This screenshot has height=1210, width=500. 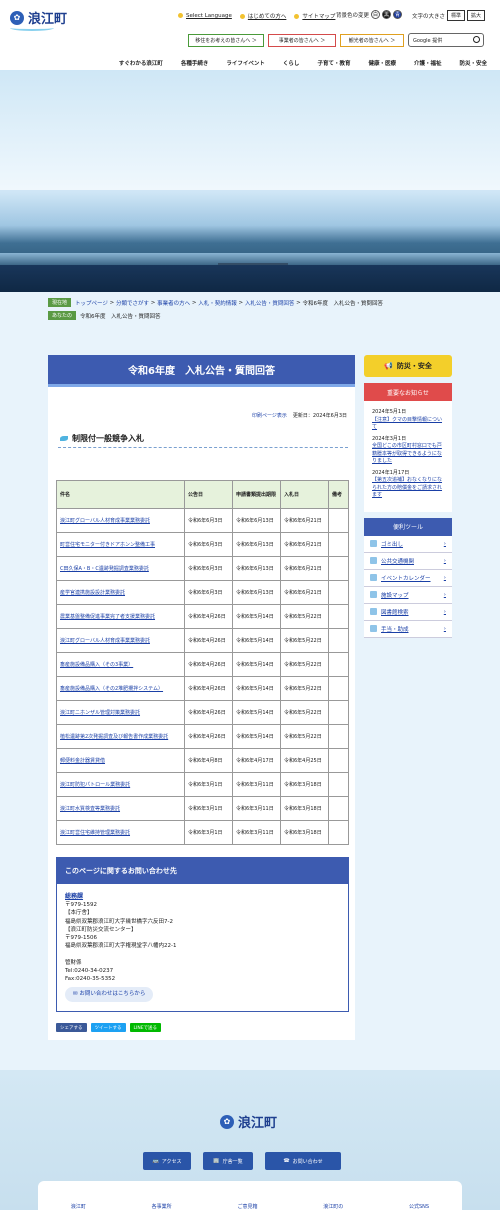 I want to click on table-cell: 令和6年5月14日, so click(x=256, y=736).